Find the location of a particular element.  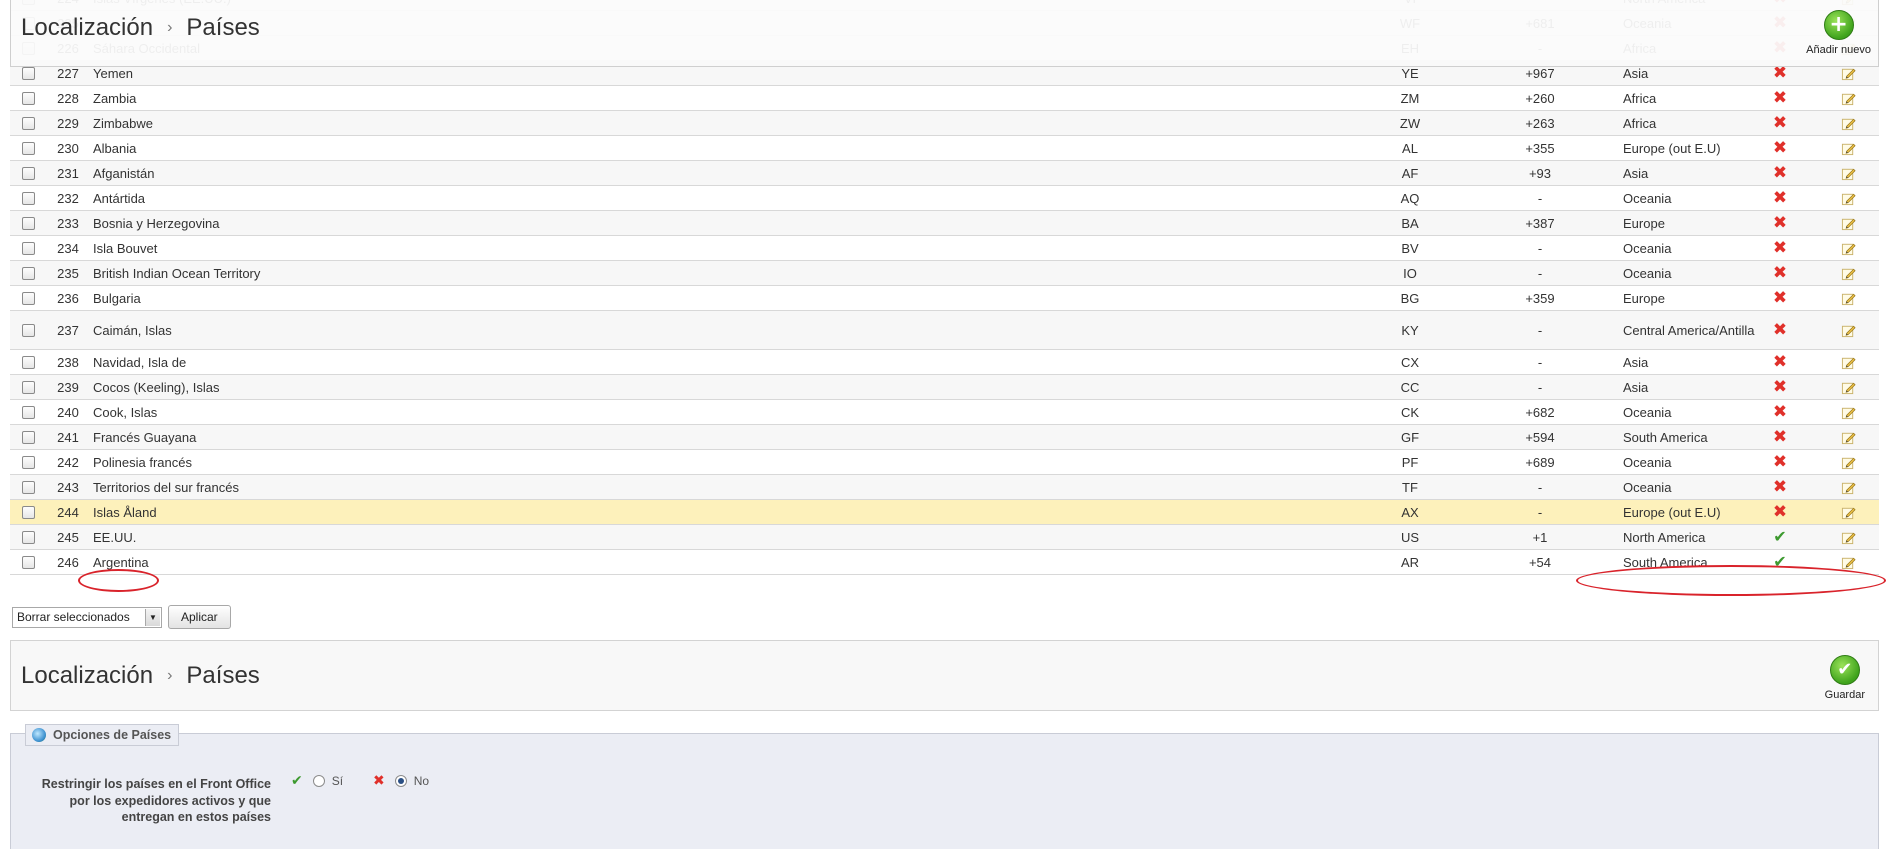

table-row: 238 Navidad, Isla de CX - Asia ✖ is located at coordinates (944, 362).